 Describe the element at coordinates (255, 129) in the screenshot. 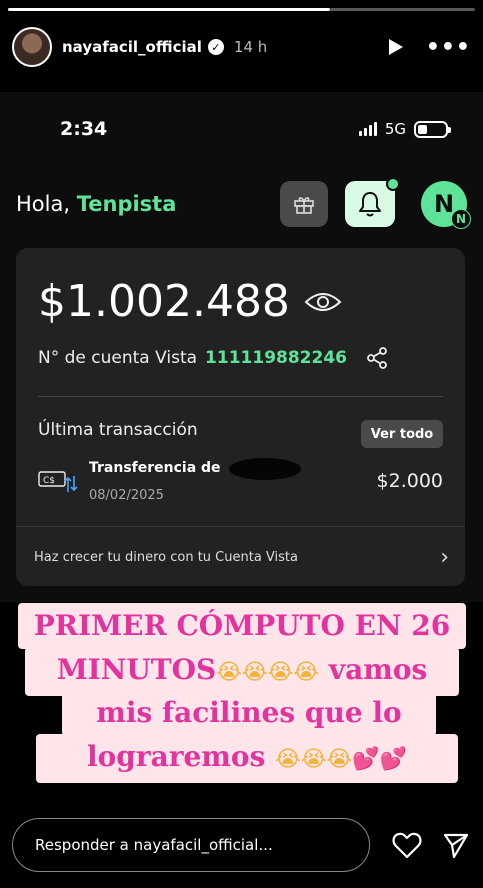

I see `phone-status-bar: 2:34 5G` at that location.